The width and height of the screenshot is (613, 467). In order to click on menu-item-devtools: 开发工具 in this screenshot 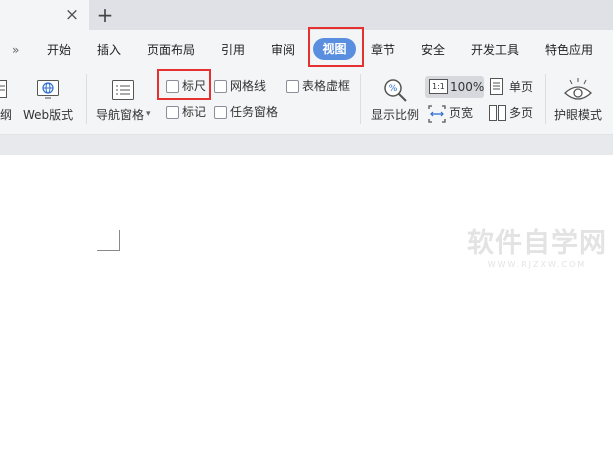, I will do `click(495, 50)`.